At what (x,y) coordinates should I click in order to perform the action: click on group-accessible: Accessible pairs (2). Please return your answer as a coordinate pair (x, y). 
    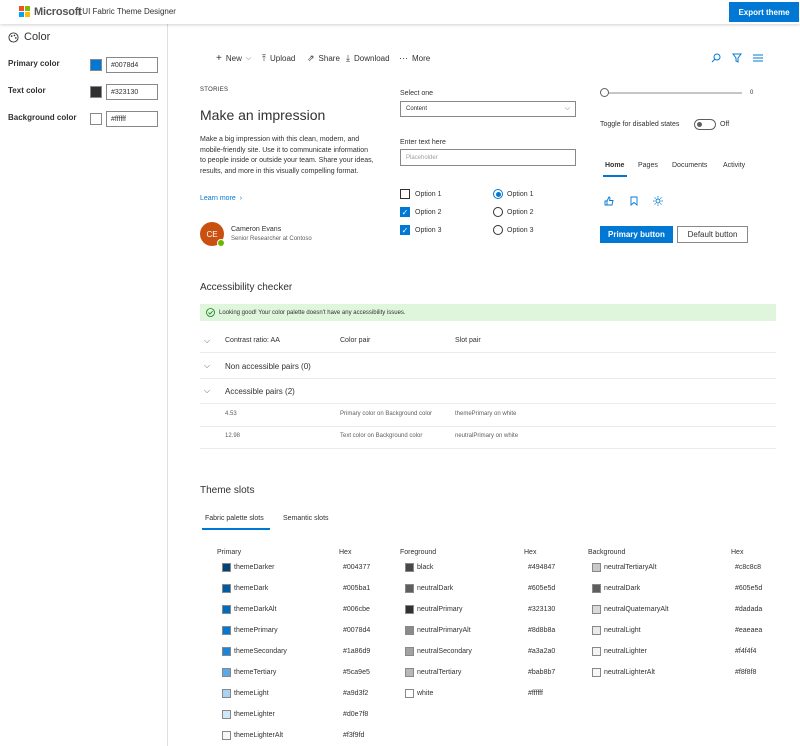
    Looking at the image, I should click on (260, 391).